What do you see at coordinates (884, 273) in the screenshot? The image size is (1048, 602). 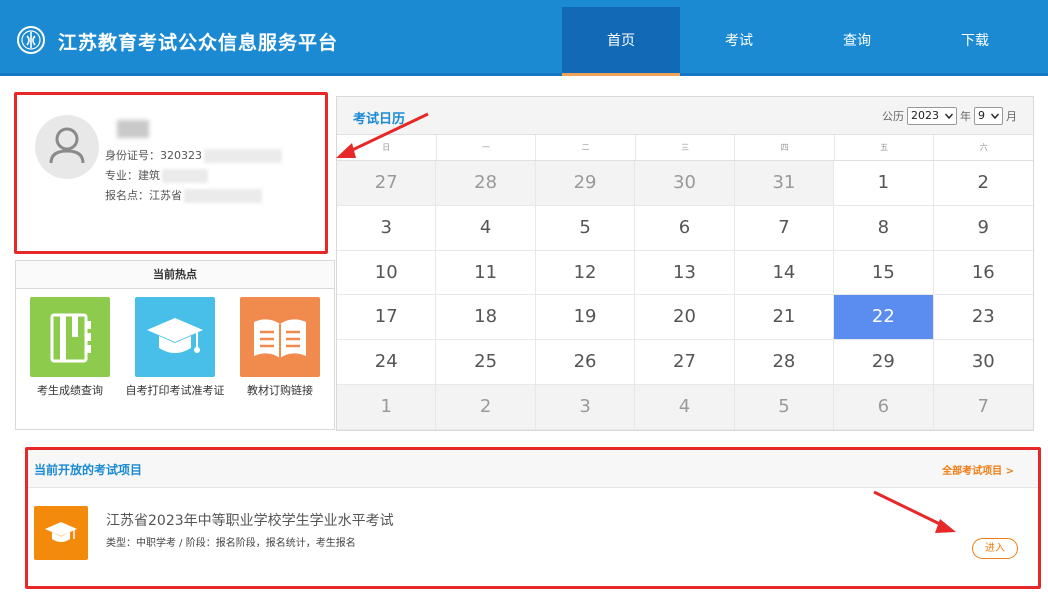 I see `calendar-day: 15` at bounding box center [884, 273].